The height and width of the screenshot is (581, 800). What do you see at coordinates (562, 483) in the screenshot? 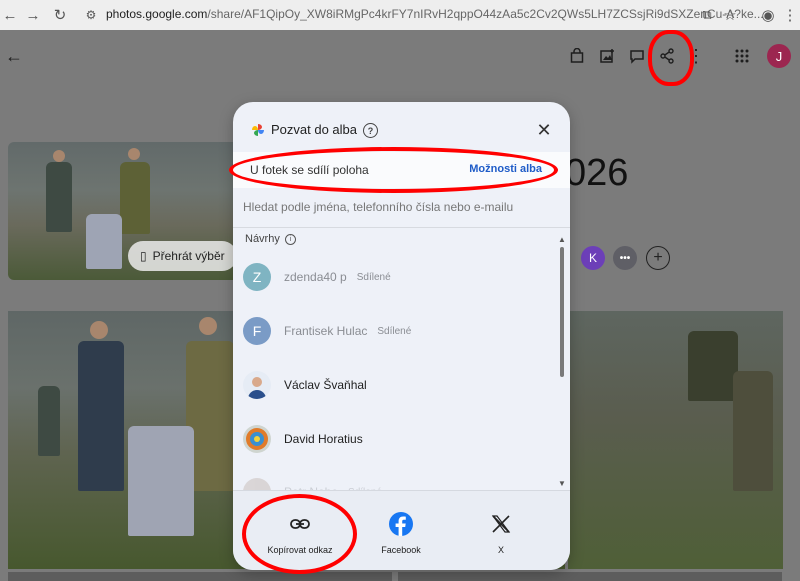
I see `scroll-down-arrow-icon: ▼` at bounding box center [562, 483].